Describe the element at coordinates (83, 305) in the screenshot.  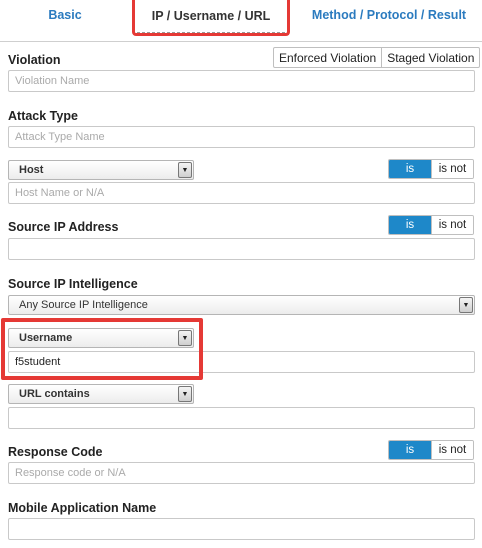
I see `source-ip-intelligence-value: Any Source IP Intelligence` at that location.